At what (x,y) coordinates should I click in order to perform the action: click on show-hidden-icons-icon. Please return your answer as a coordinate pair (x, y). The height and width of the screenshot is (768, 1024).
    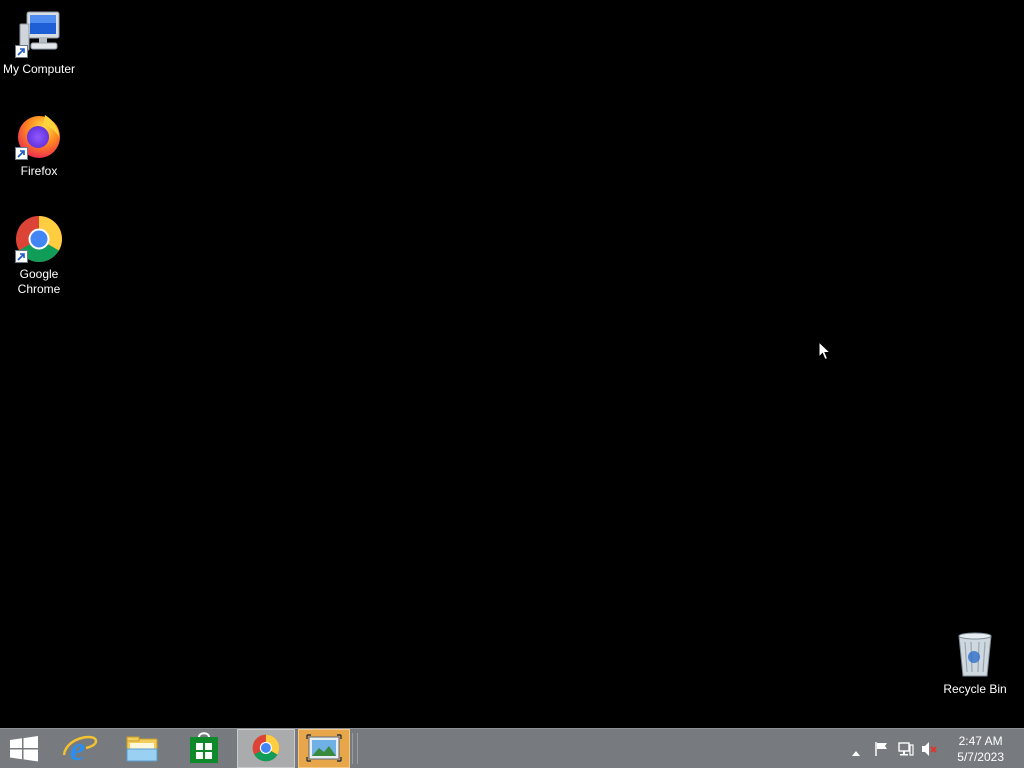
    Looking at the image, I should click on (856, 752).